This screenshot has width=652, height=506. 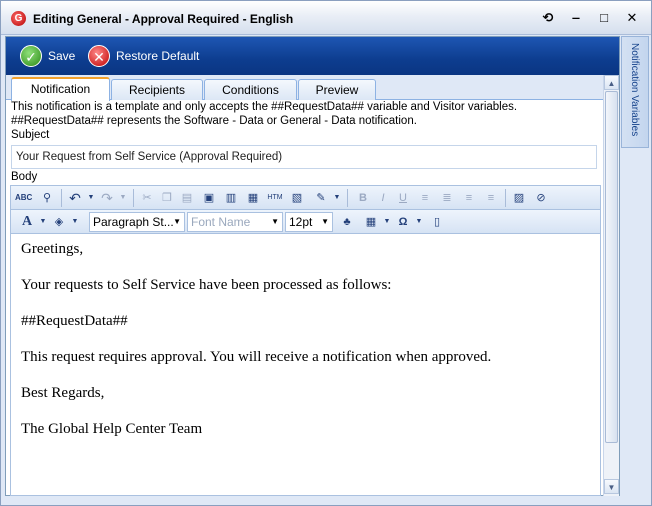 What do you see at coordinates (469, 198) in the screenshot?
I see `align-left-icon: ≡` at bounding box center [469, 198].